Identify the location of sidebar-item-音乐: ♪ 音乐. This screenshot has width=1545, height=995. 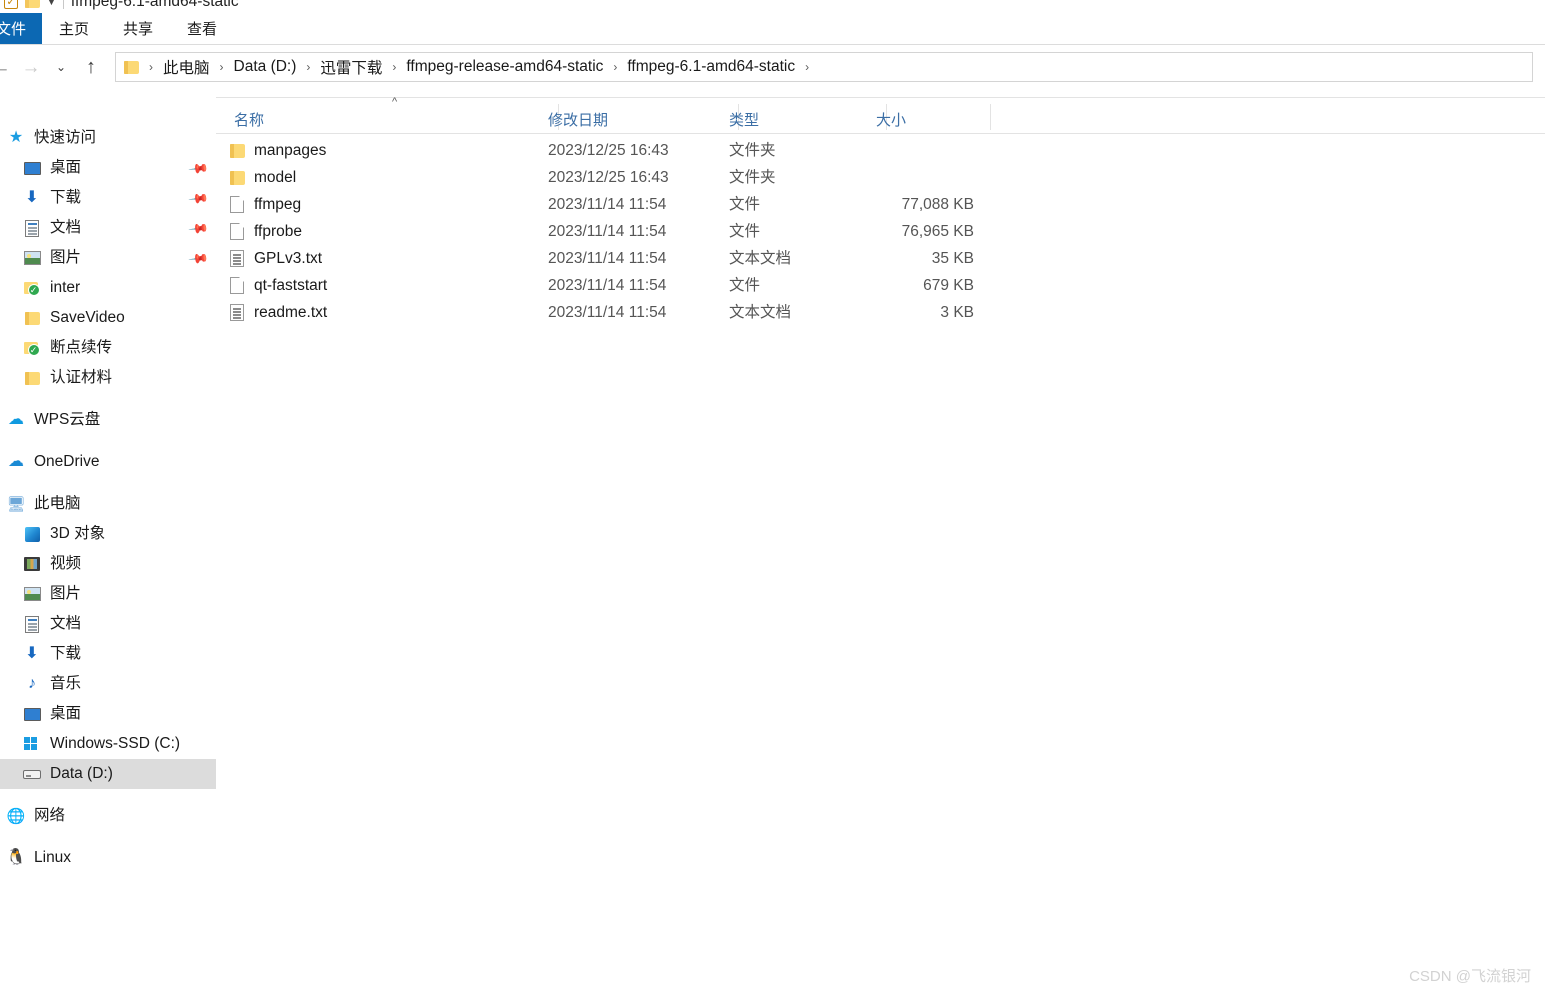
(108, 684).